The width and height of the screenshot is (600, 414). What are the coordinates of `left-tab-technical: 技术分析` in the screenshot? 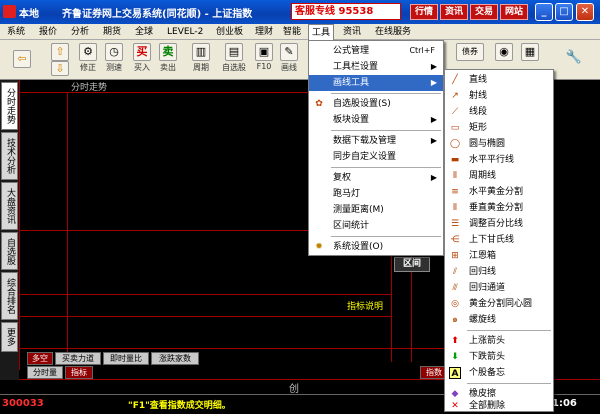 It's located at (9, 156).